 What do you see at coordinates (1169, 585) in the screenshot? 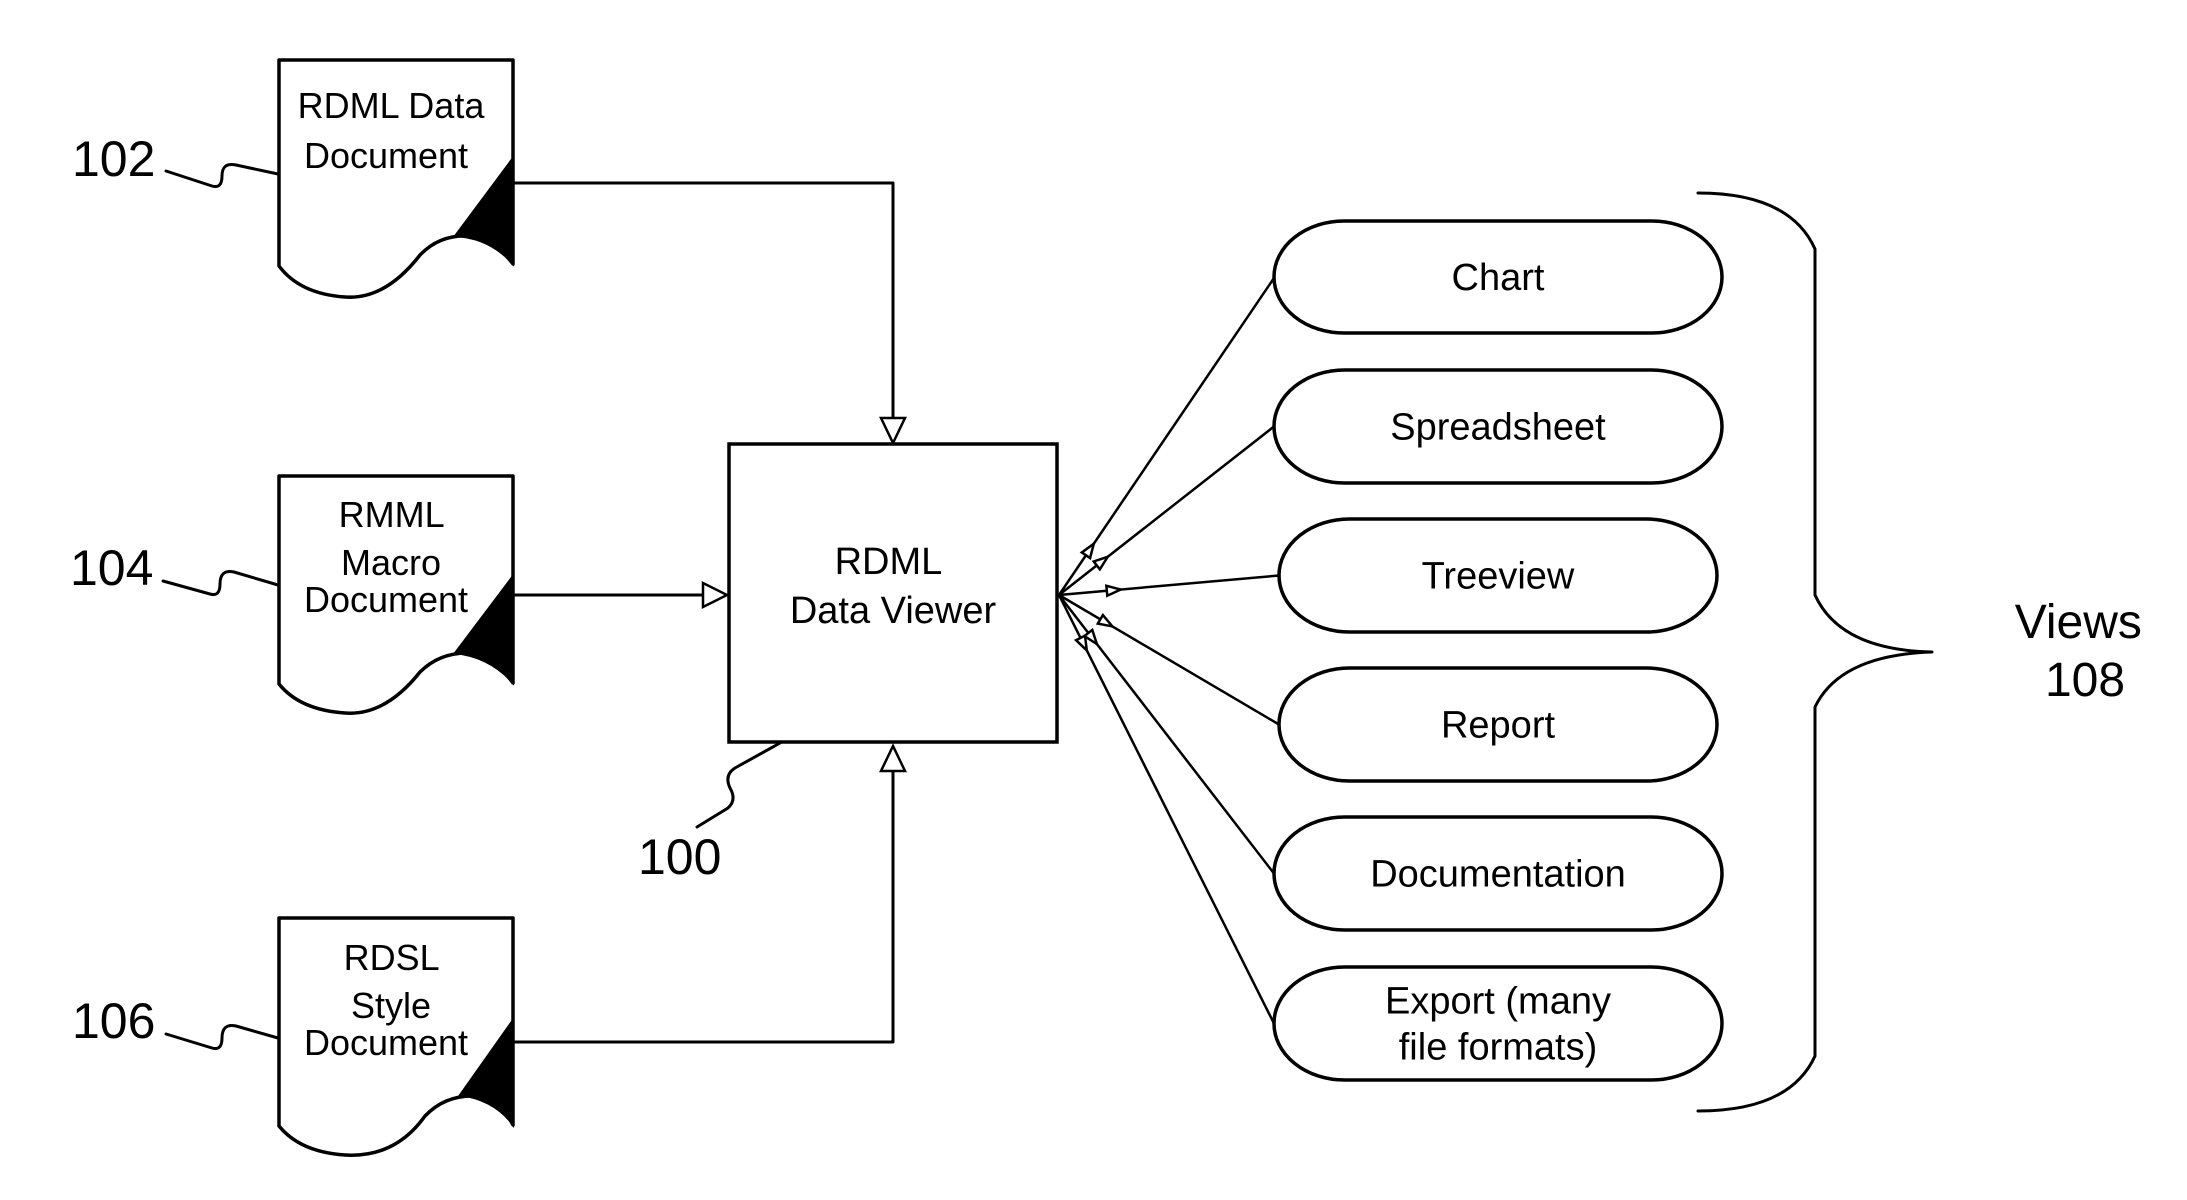
I see `connector-viewer-to-treeview` at bounding box center [1169, 585].